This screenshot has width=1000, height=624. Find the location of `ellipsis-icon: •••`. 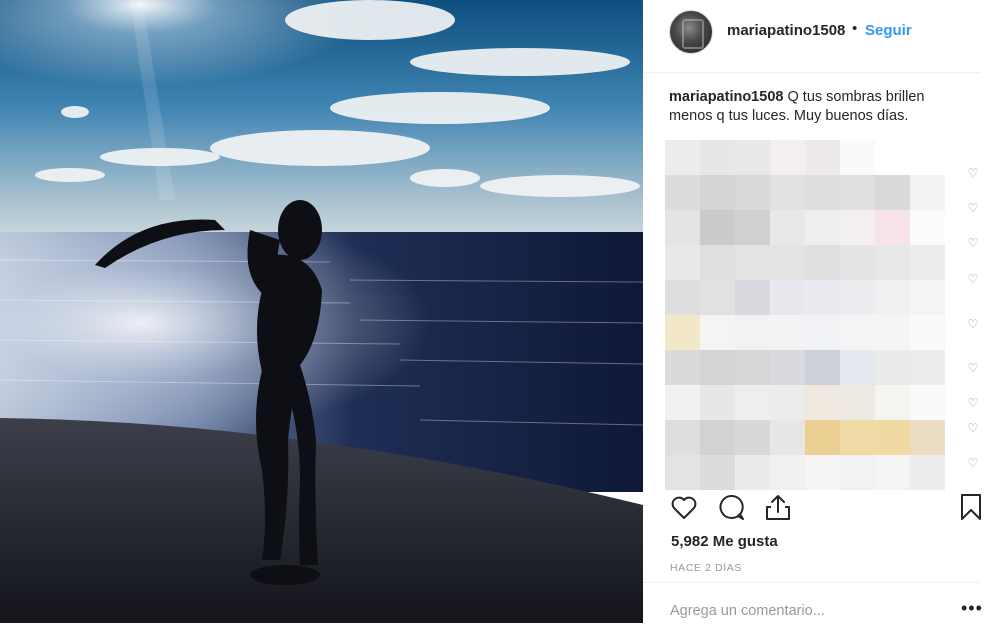

ellipsis-icon: ••• is located at coordinates (972, 608).